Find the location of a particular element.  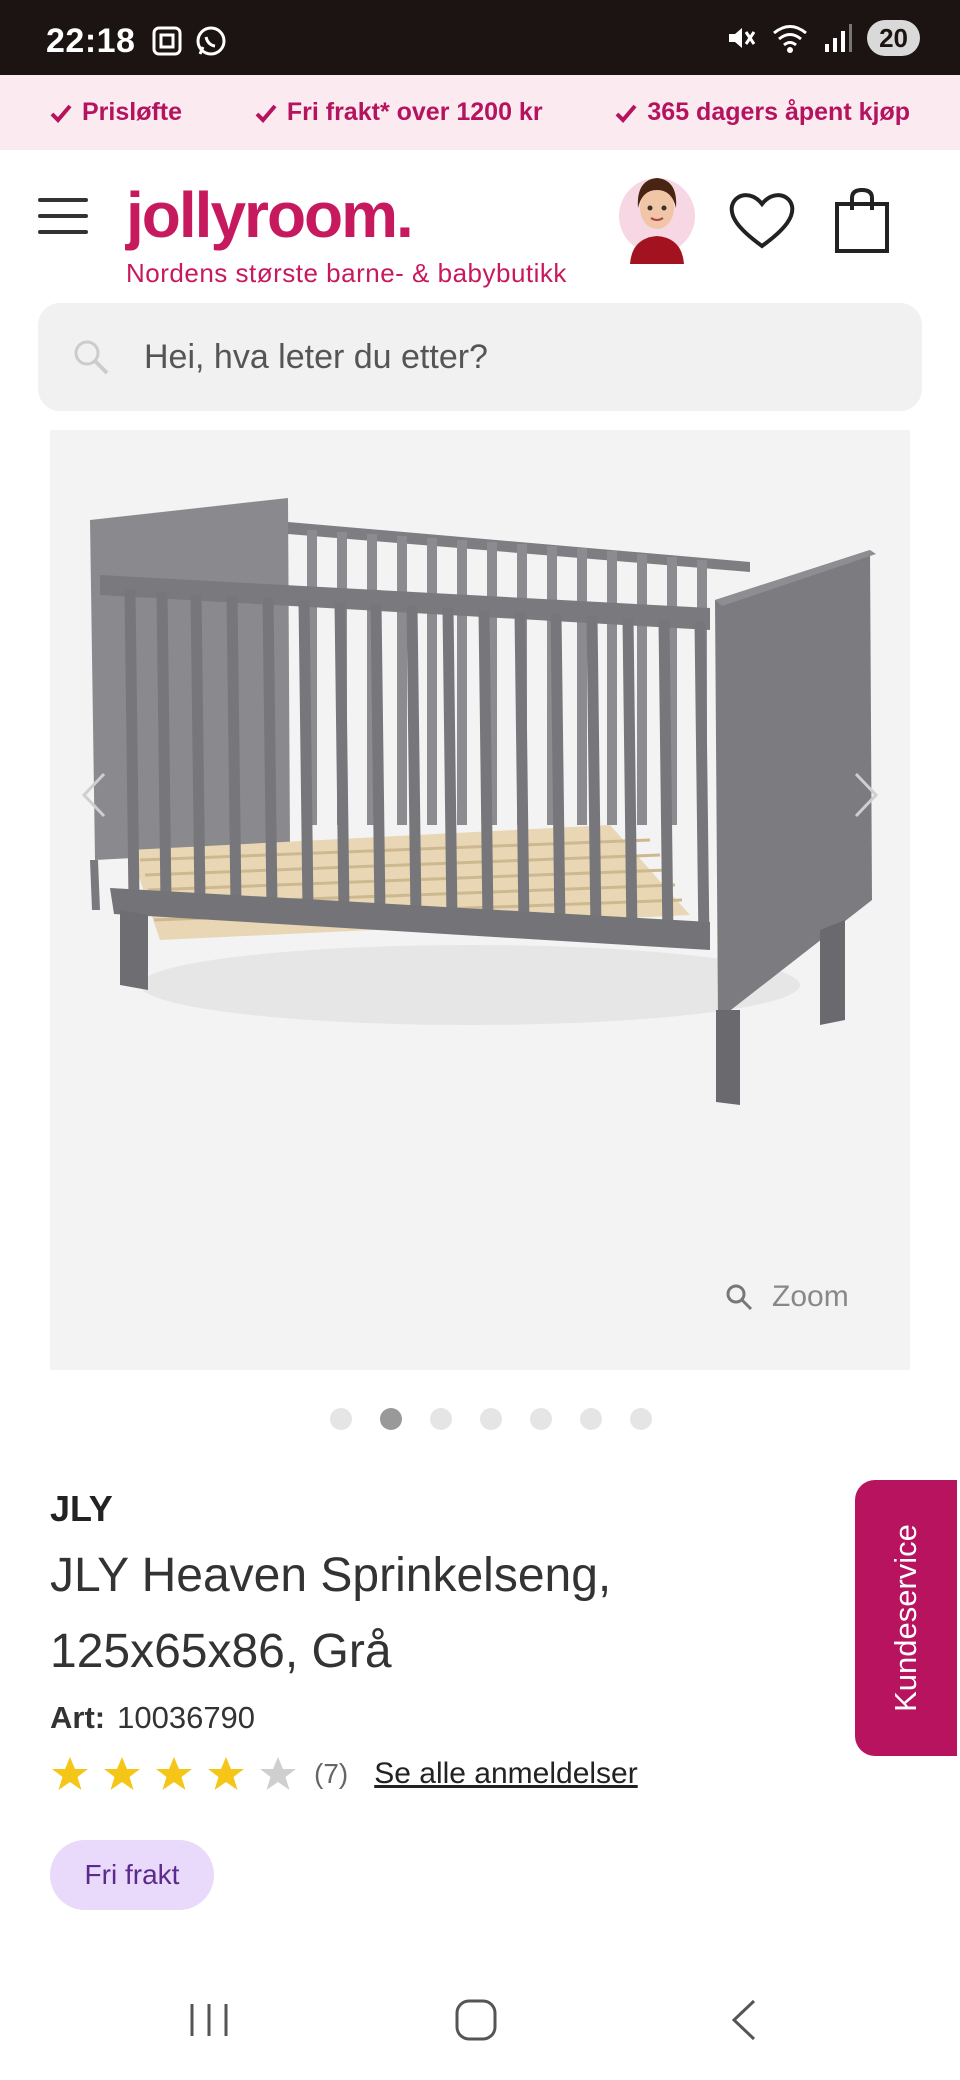

article-number: Art: 10036790 is located at coordinates (152, 1718).